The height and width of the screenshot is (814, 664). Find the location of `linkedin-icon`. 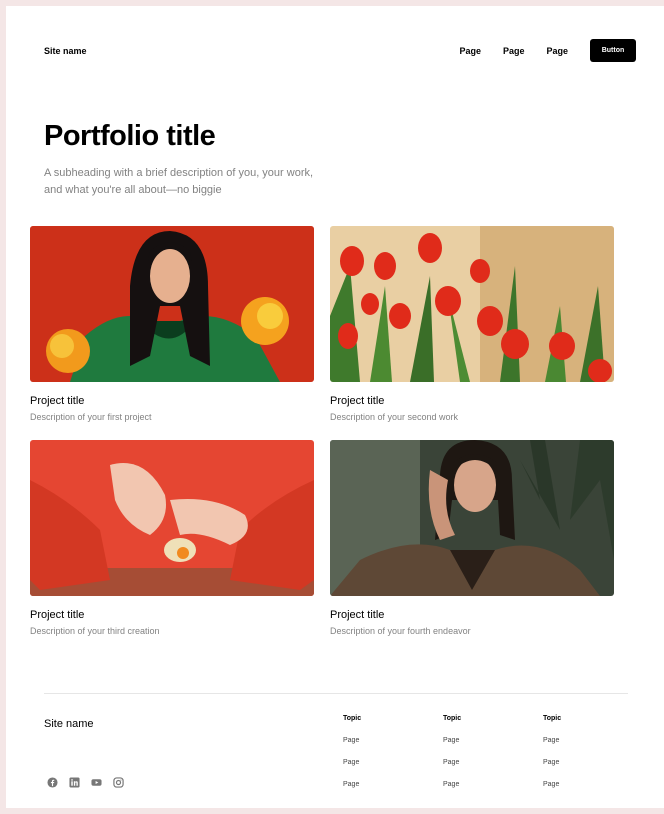

linkedin-icon is located at coordinates (74, 782).